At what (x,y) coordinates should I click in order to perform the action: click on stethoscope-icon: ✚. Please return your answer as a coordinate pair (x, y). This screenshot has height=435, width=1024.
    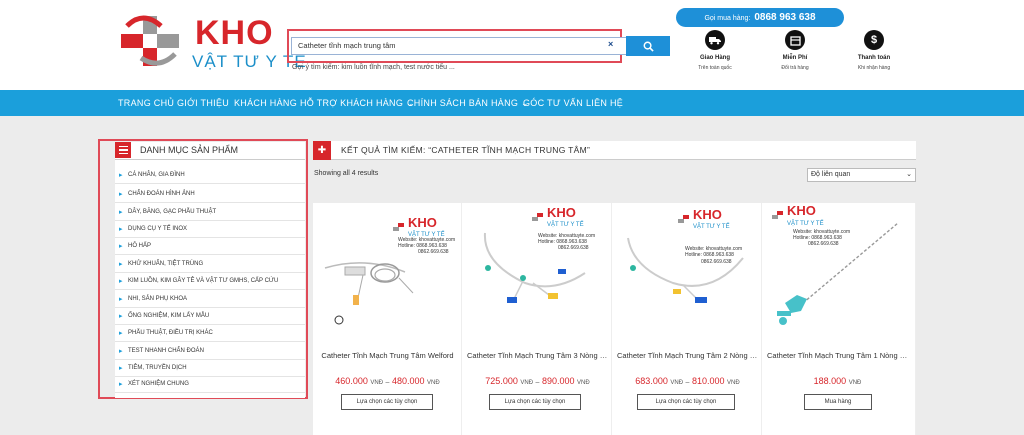
    Looking at the image, I should click on (322, 150).